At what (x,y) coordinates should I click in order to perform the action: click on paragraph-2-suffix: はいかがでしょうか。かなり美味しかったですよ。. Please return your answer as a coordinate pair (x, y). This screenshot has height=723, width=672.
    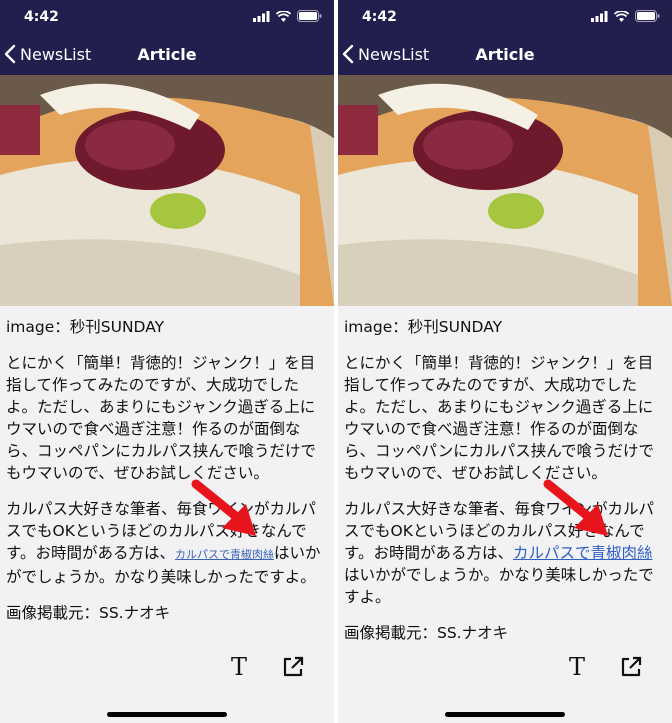
    Looking at the image, I should click on (499, 586).